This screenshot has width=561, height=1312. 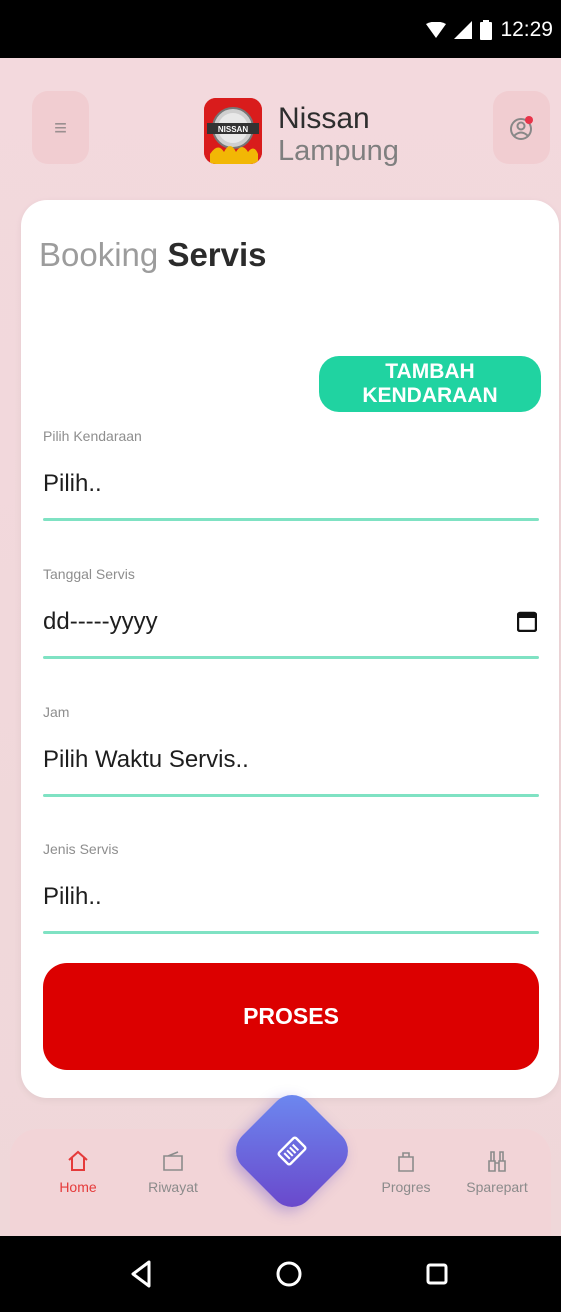 I want to click on tab-progres: Progres, so click(x=406, y=1189).